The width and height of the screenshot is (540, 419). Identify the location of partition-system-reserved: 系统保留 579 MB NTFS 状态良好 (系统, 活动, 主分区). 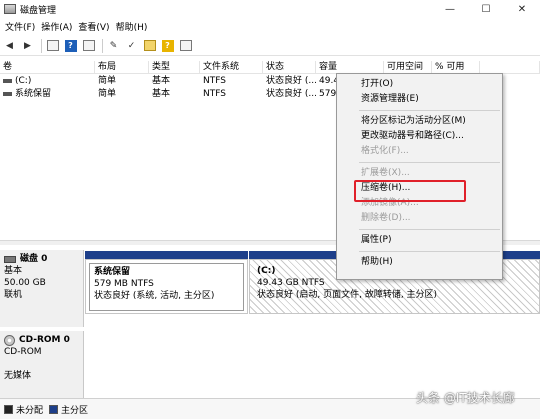
(166, 282).